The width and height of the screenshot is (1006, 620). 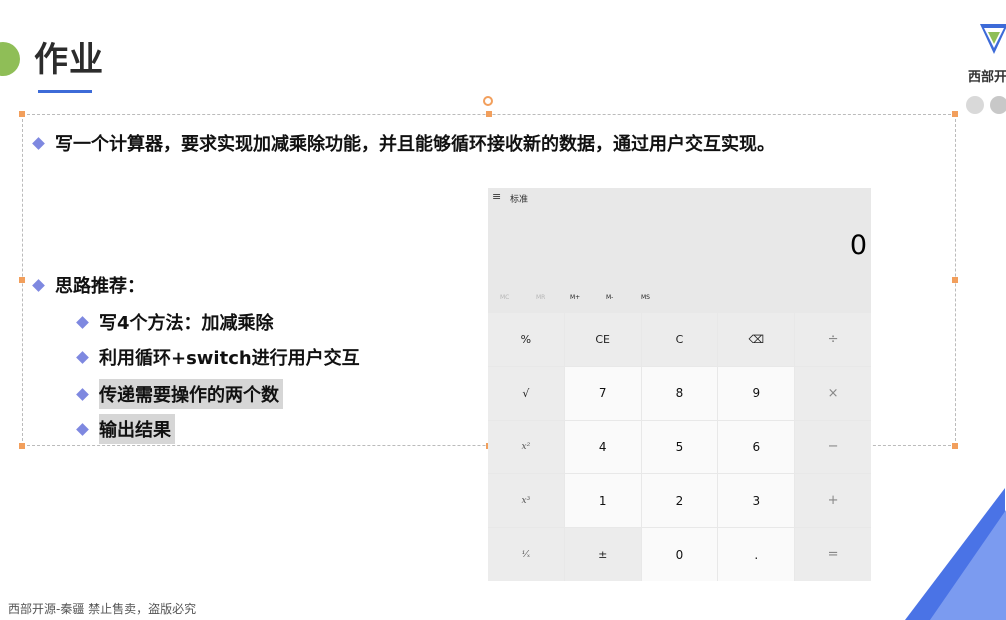 I want to click on calc-key: ±, so click(x=602, y=554).